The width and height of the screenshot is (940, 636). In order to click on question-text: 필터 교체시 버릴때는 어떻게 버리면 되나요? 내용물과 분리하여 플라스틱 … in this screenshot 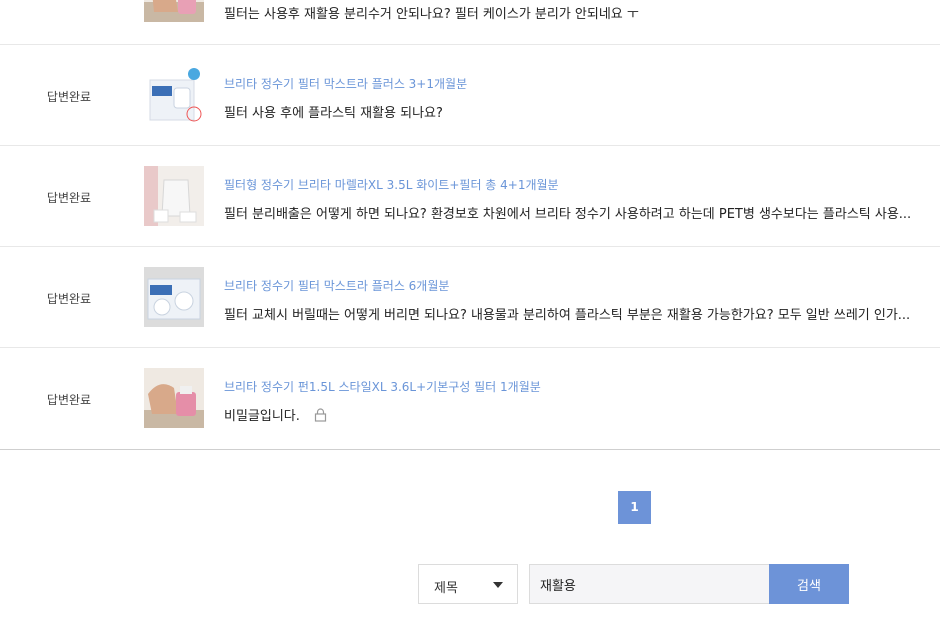, I will do `click(572, 313)`.